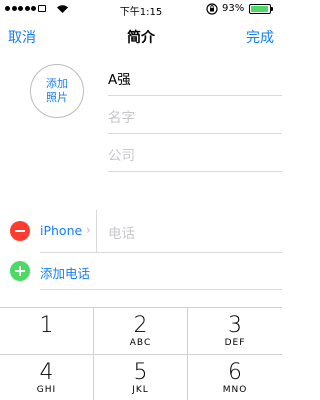 The height and width of the screenshot is (400, 320). What do you see at coordinates (141, 231) in the screenshot?
I see `phone-row: iPhone › 电话` at bounding box center [141, 231].